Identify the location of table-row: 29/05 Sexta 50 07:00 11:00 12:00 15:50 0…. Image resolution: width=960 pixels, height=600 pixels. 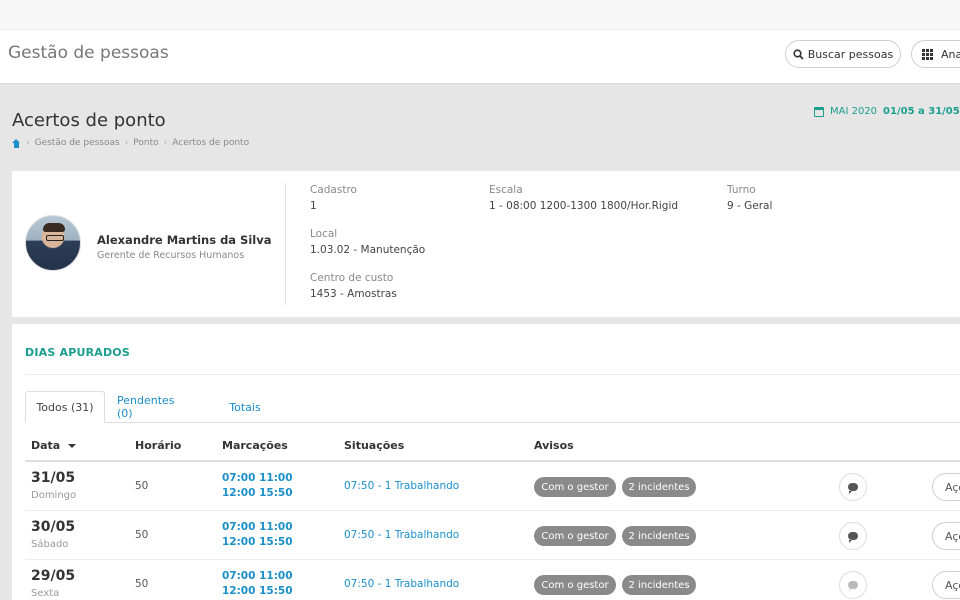
(492, 580).